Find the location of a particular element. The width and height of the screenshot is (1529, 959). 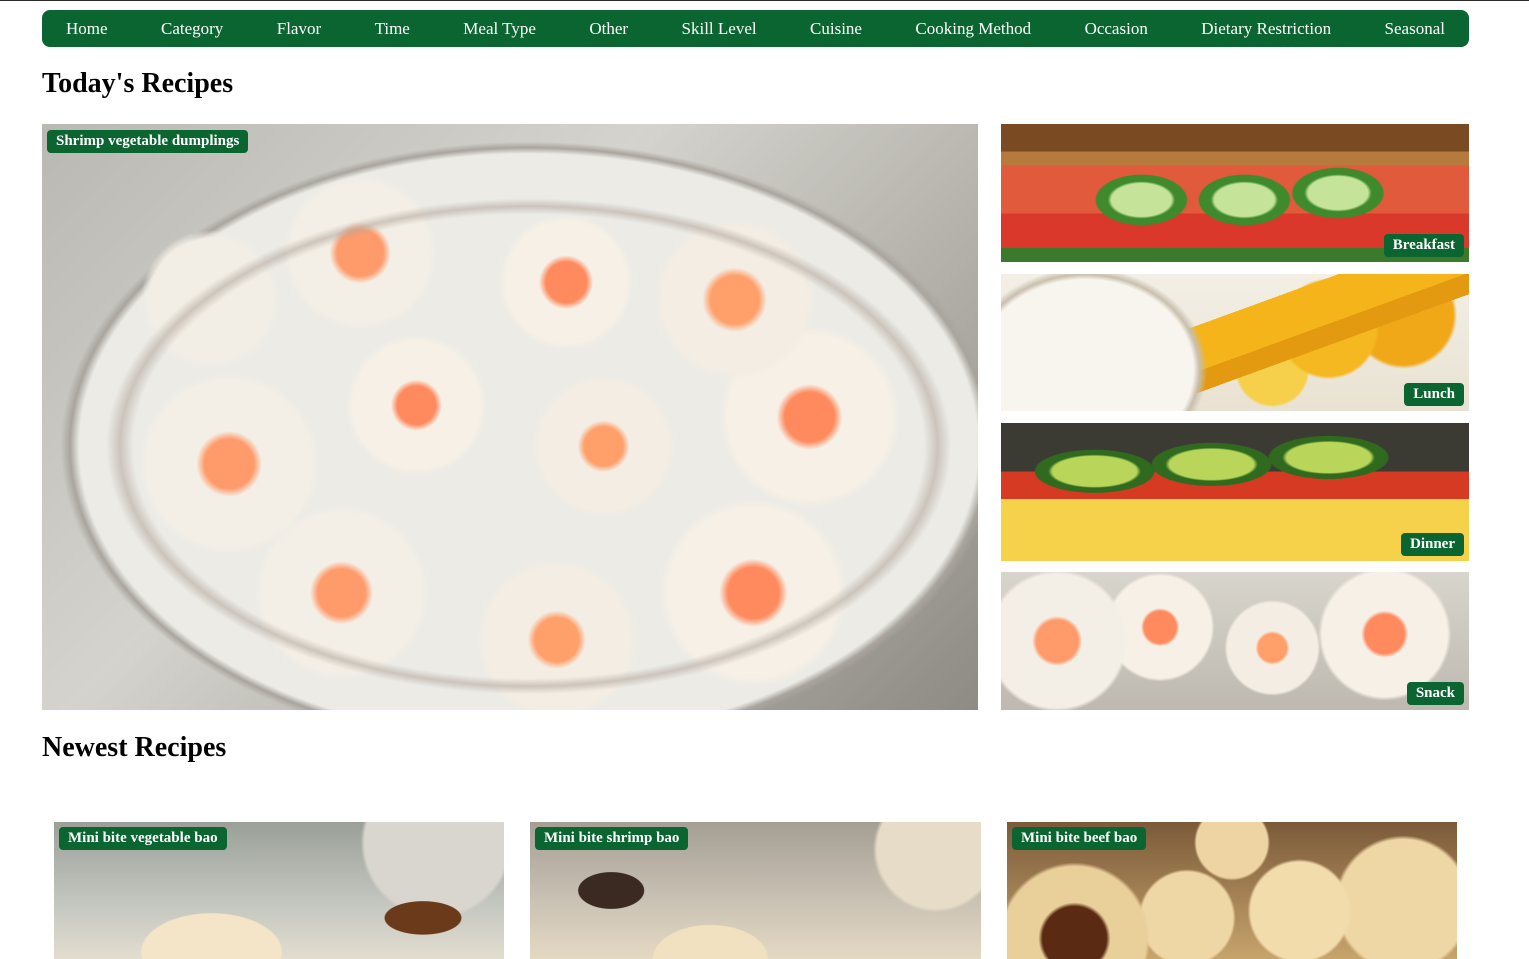

nav-category: Category is located at coordinates (192, 29).